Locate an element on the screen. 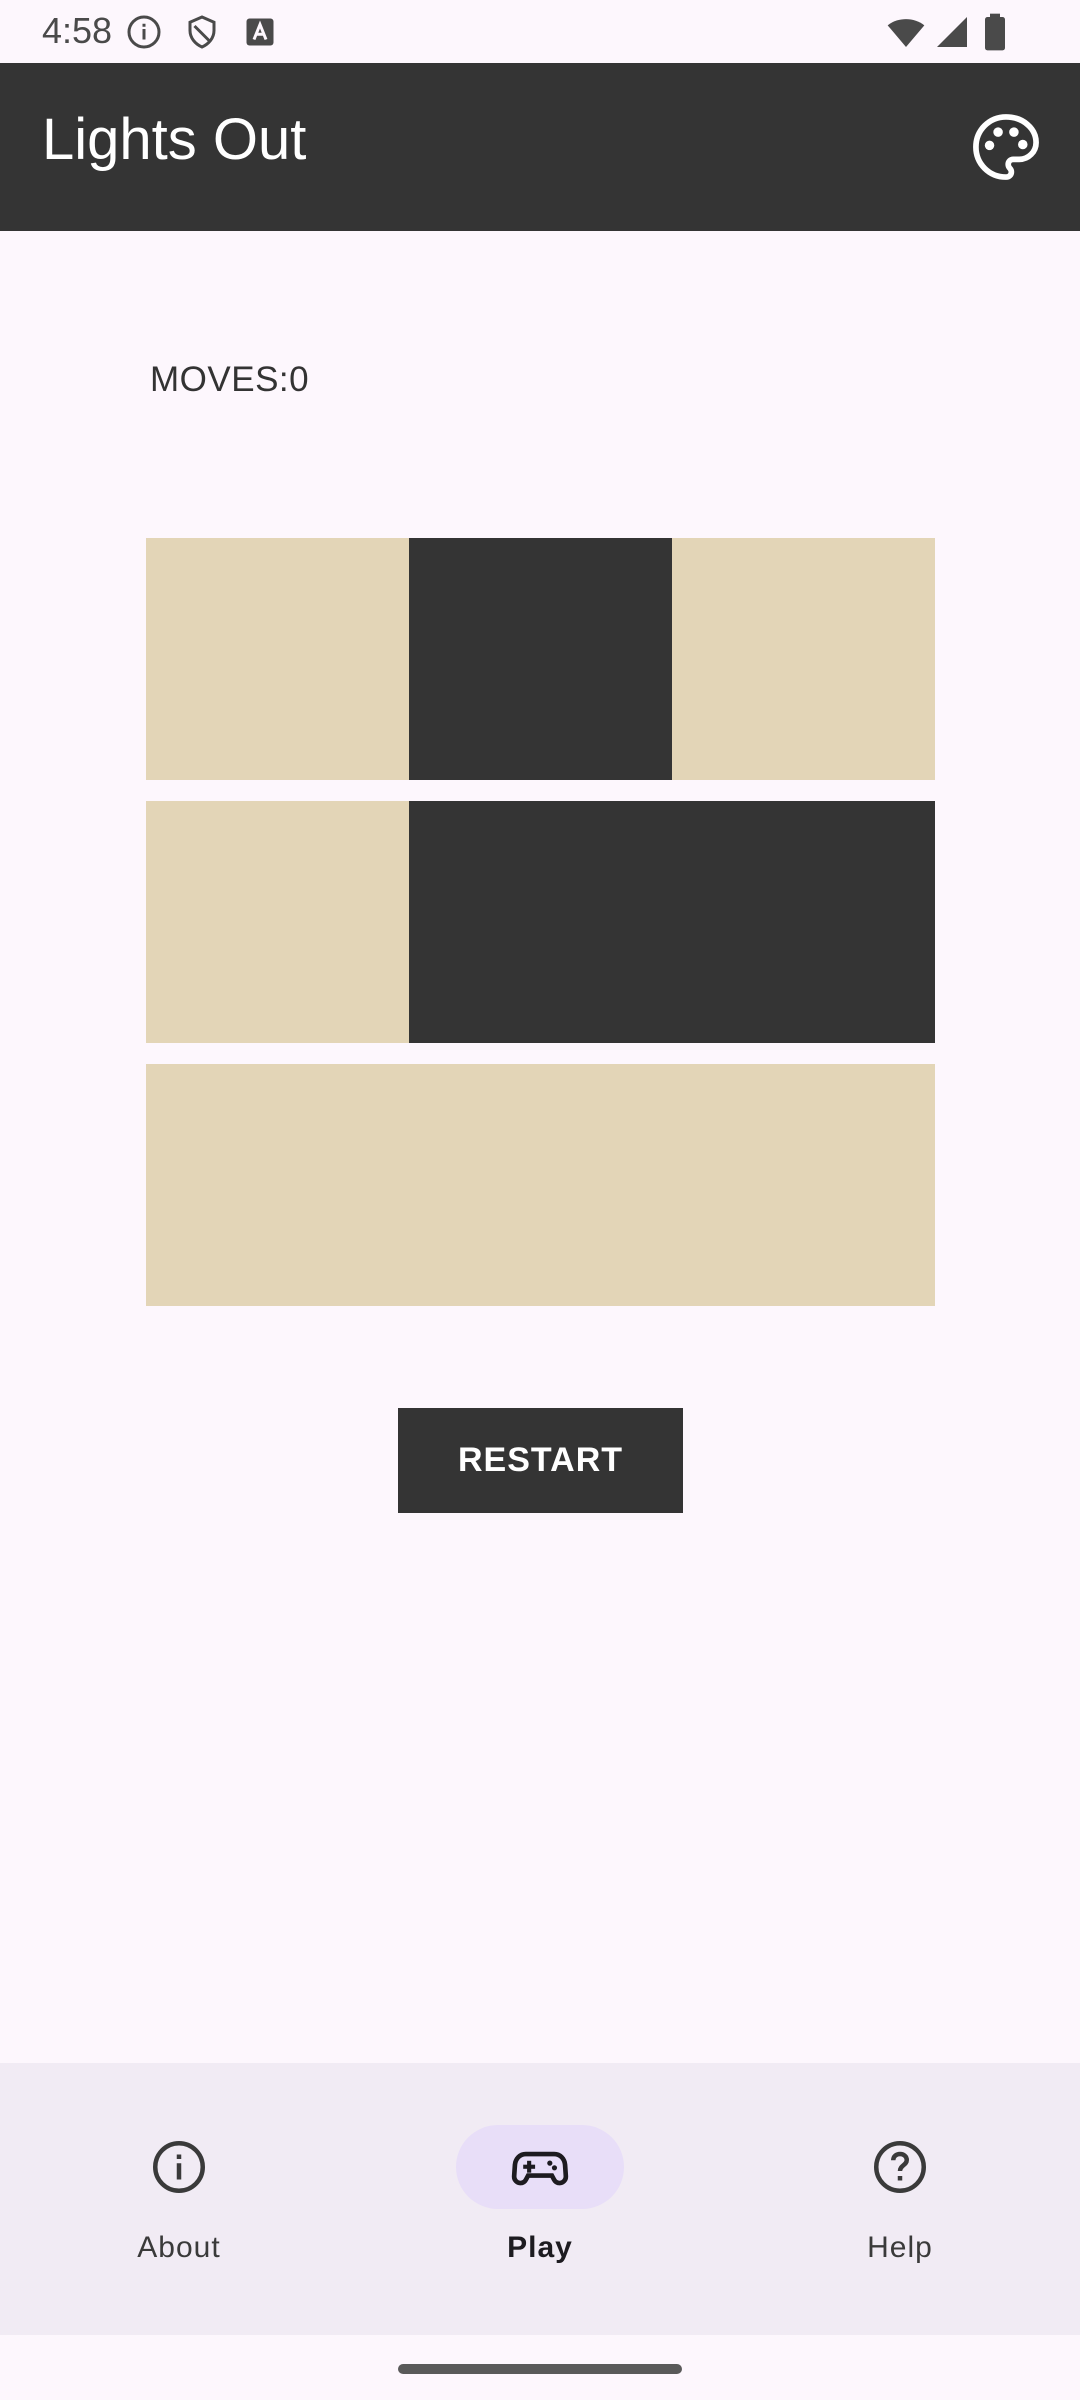 This screenshot has height=2400, width=1080. nav-item-about: About is located at coordinates (179, 2193).